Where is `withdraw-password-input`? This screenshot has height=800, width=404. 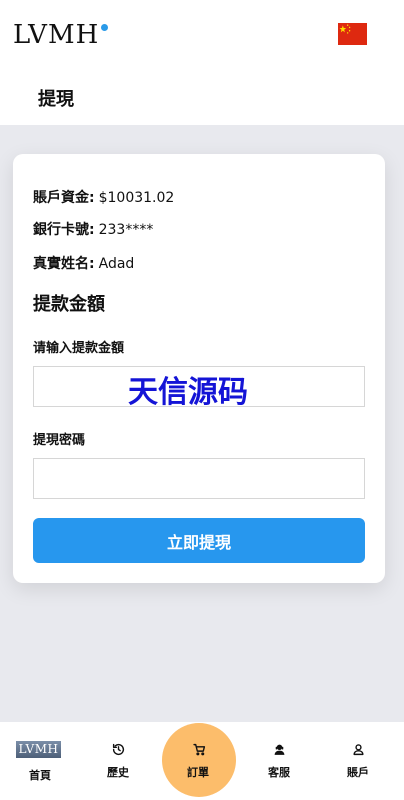 withdraw-password-input is located at coordinates (199, 478).